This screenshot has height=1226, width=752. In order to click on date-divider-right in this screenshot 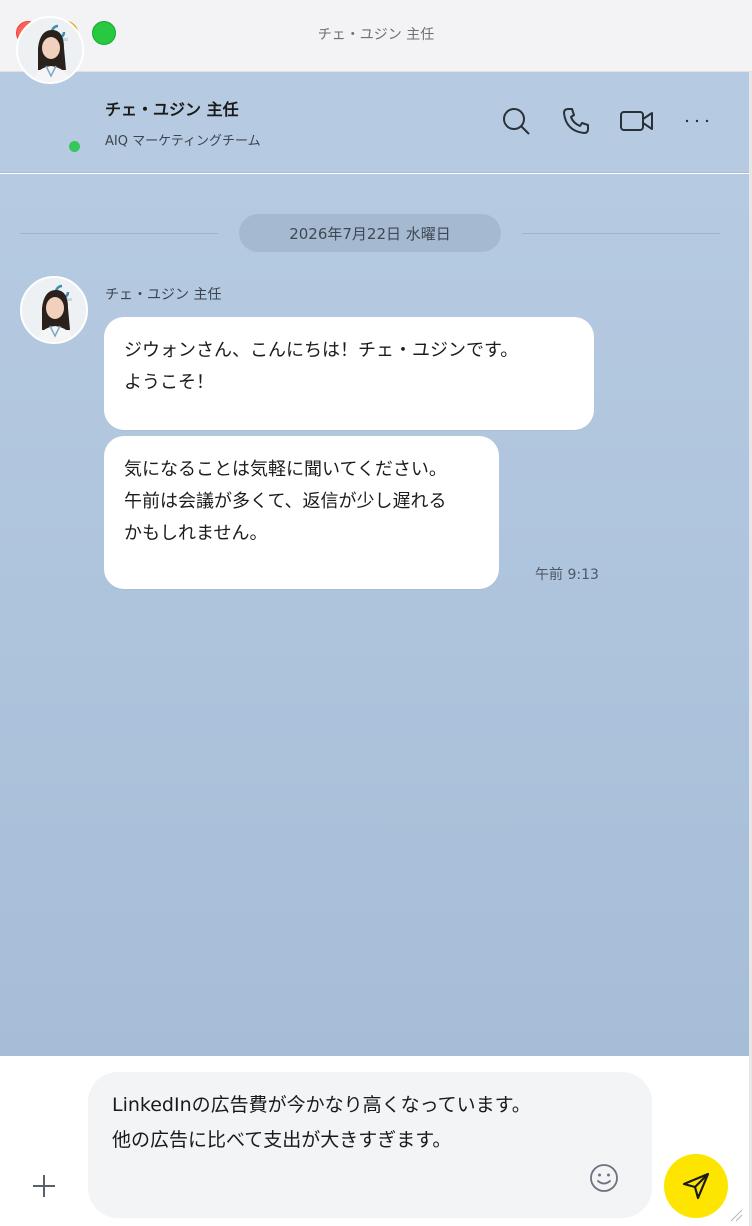, I will do `click(621, 233)`.